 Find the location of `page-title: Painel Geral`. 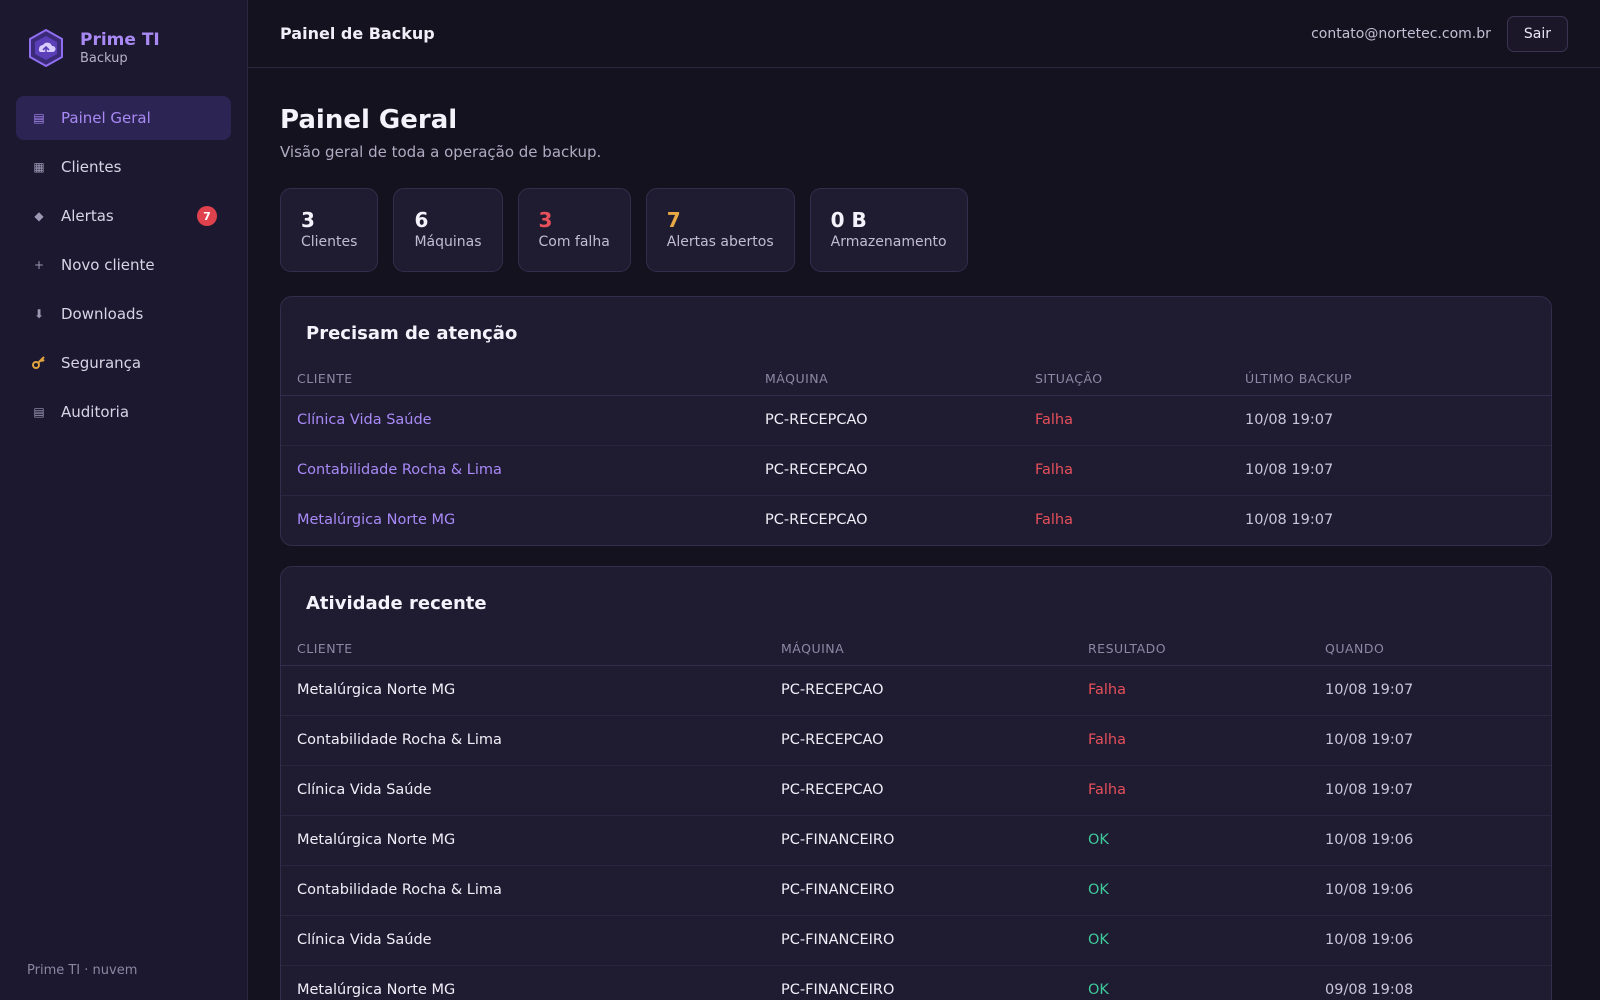

page-title: Painel Geral is located at coordinates (369, 120).